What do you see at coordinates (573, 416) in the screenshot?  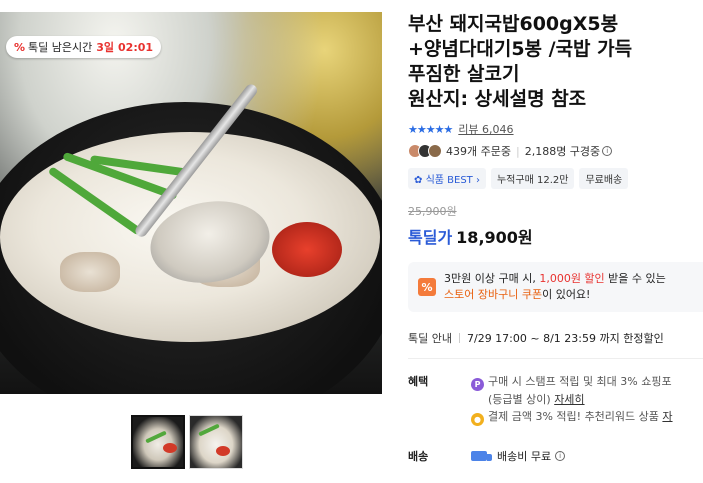 I see `benefit-line3: 결제 금액 3% 적립! 추천리워드 상품` at bounding box center [573, 416].